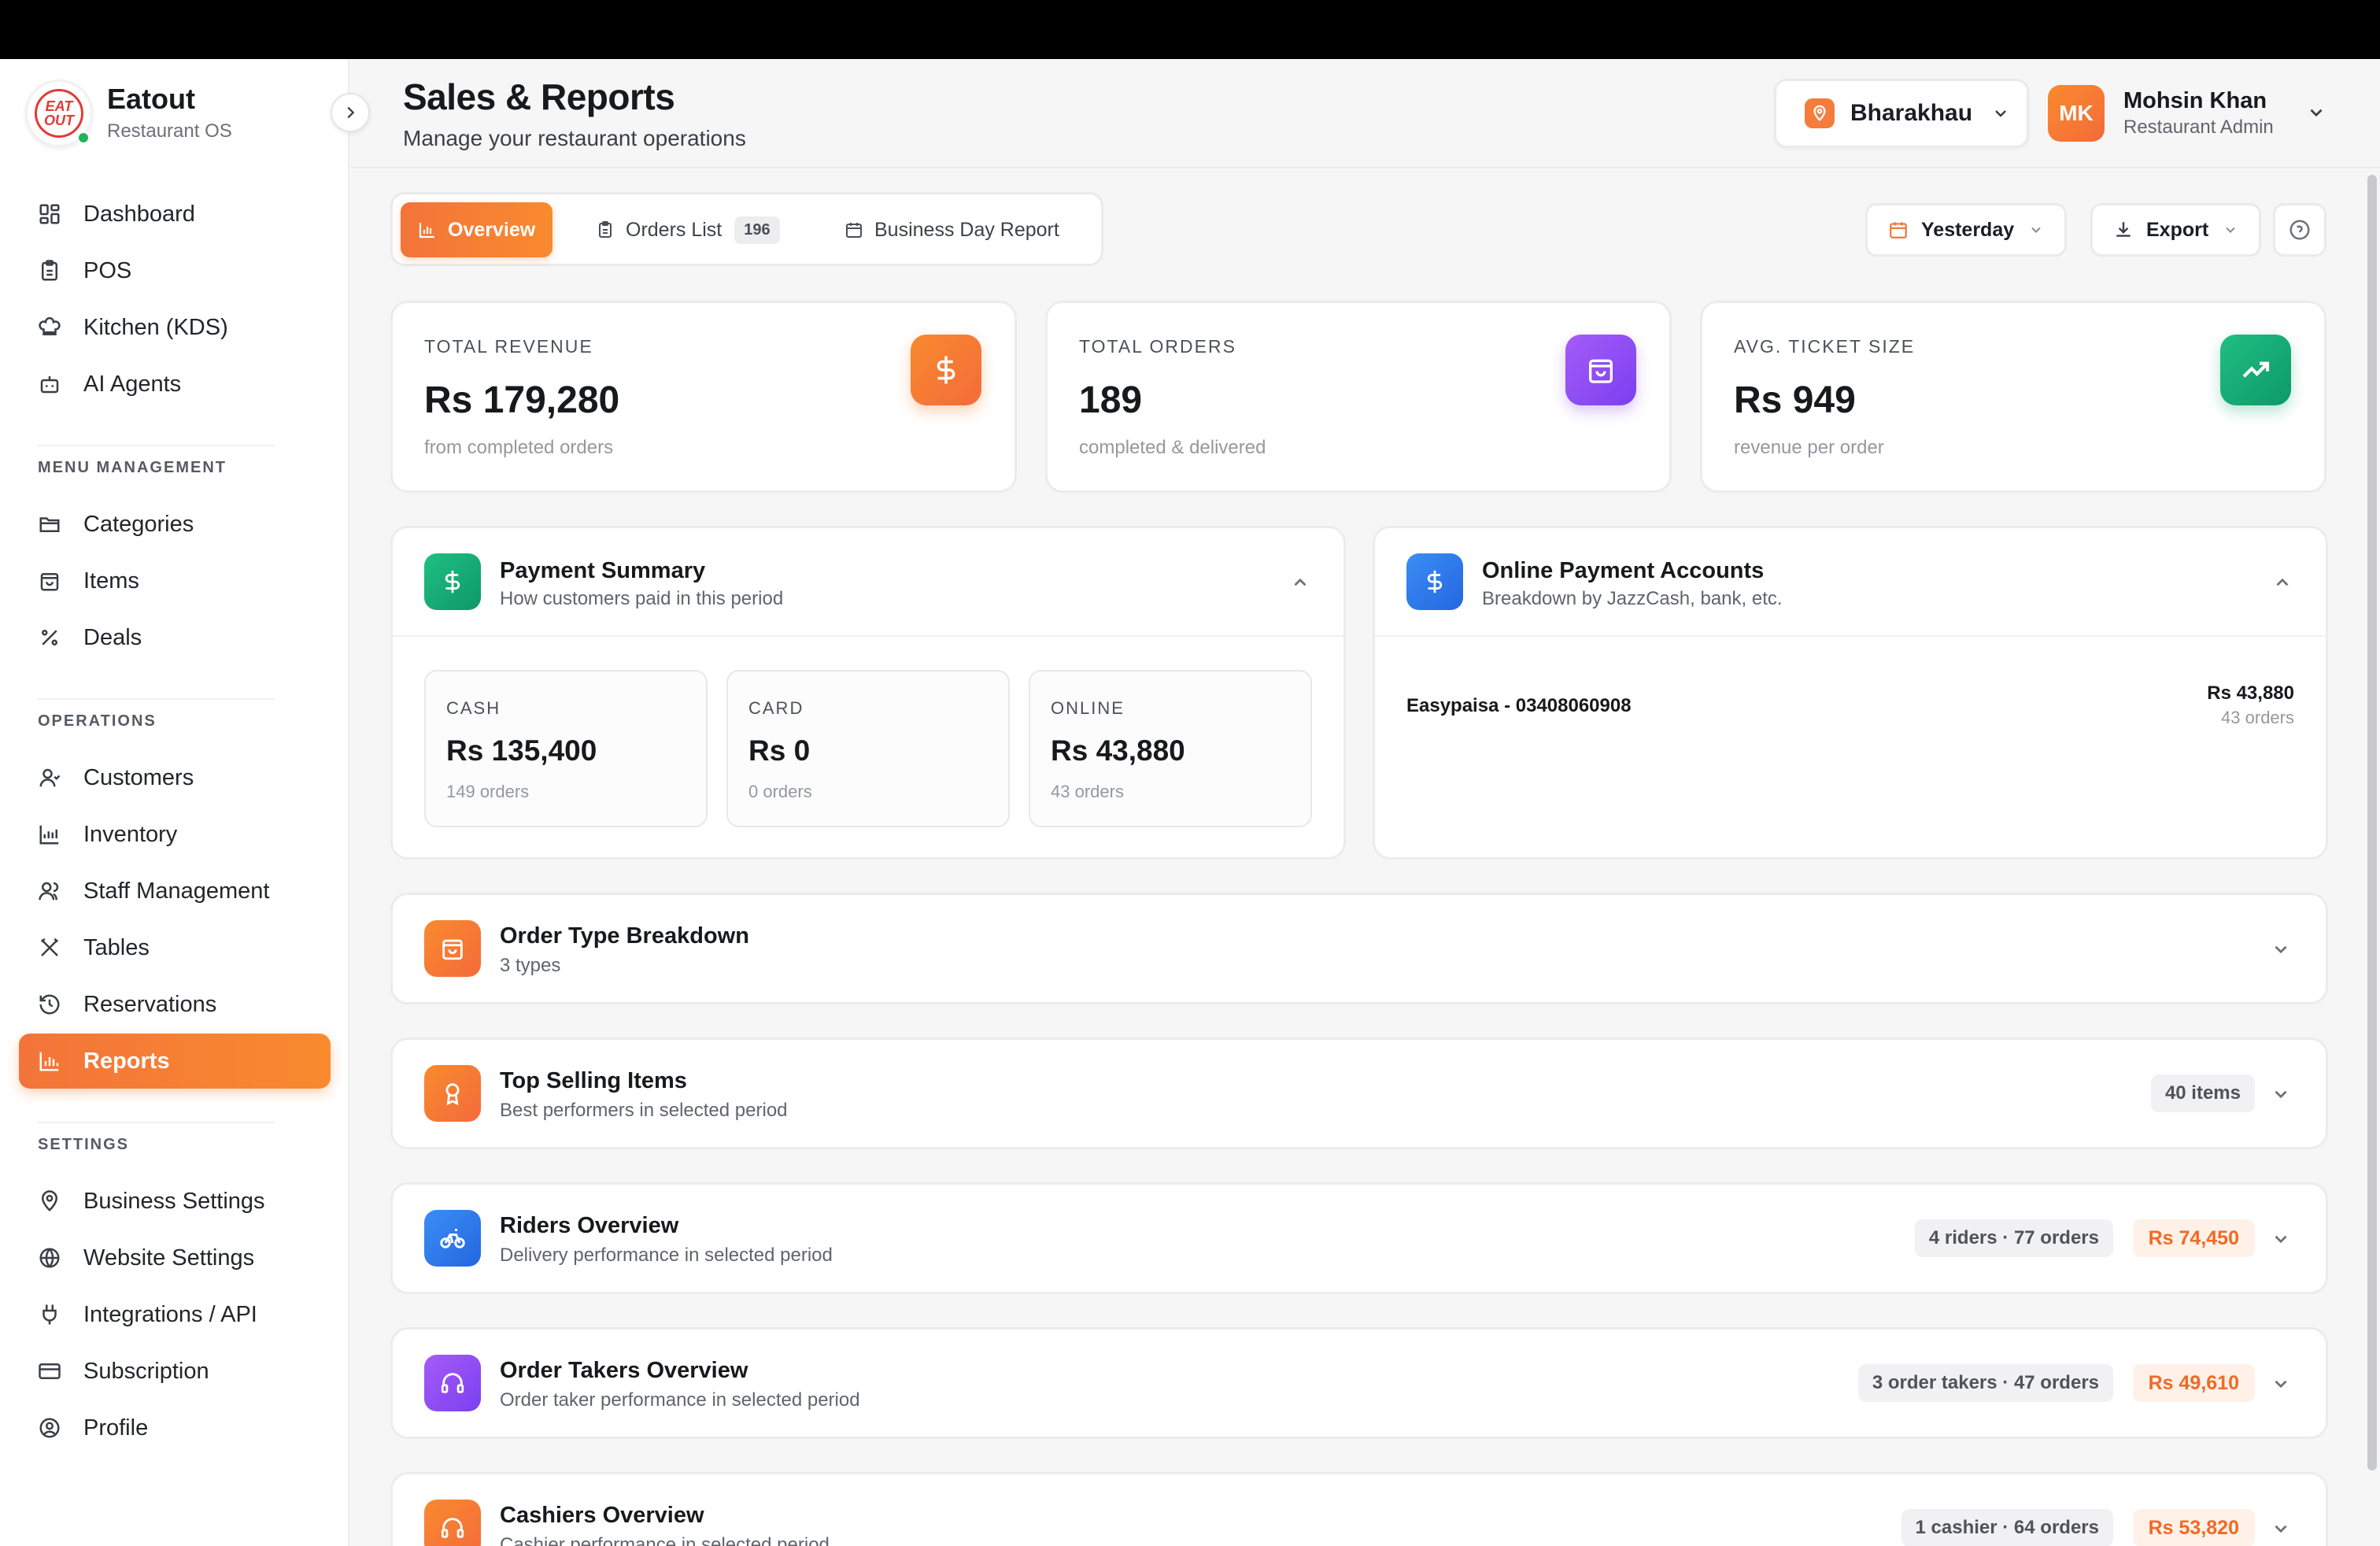 This screenshot has width=2380, height=1546. Describe the element at coordinates (175, 327) in the screenshot. I see `sidebar-item-kitchen: Kitchen (KDS)` at that location.